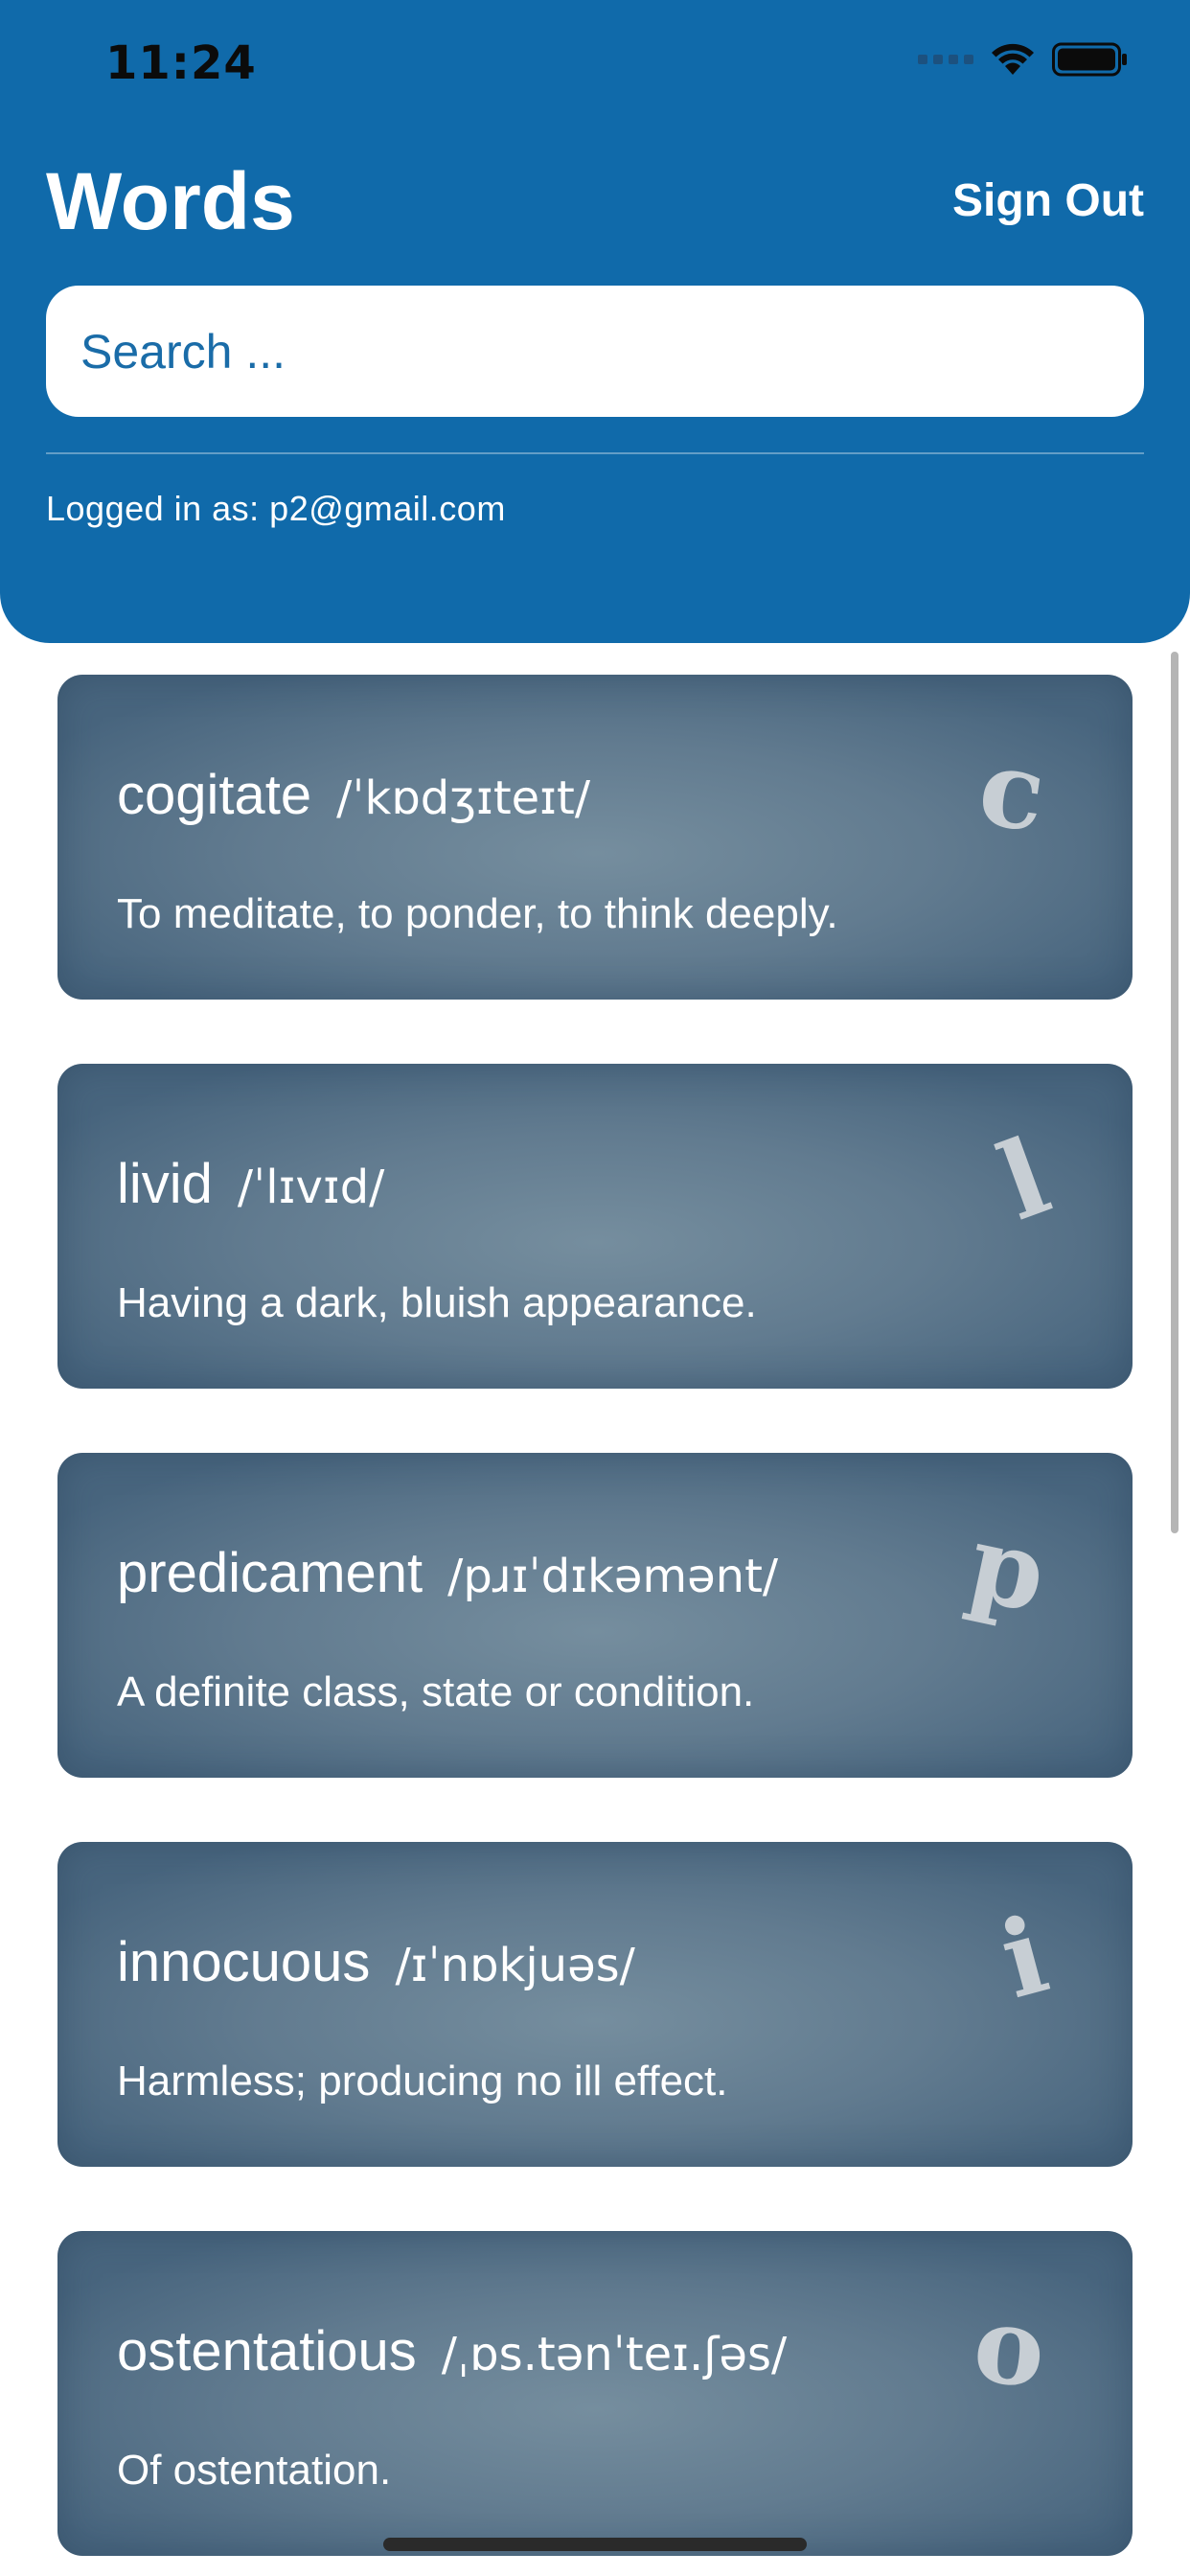 The height and width of the screenshot is (2576, 1190). Describe the element at coordinates (255, 2470) in the screenshot. I see `card-definition: Of ostentation.` at that location.